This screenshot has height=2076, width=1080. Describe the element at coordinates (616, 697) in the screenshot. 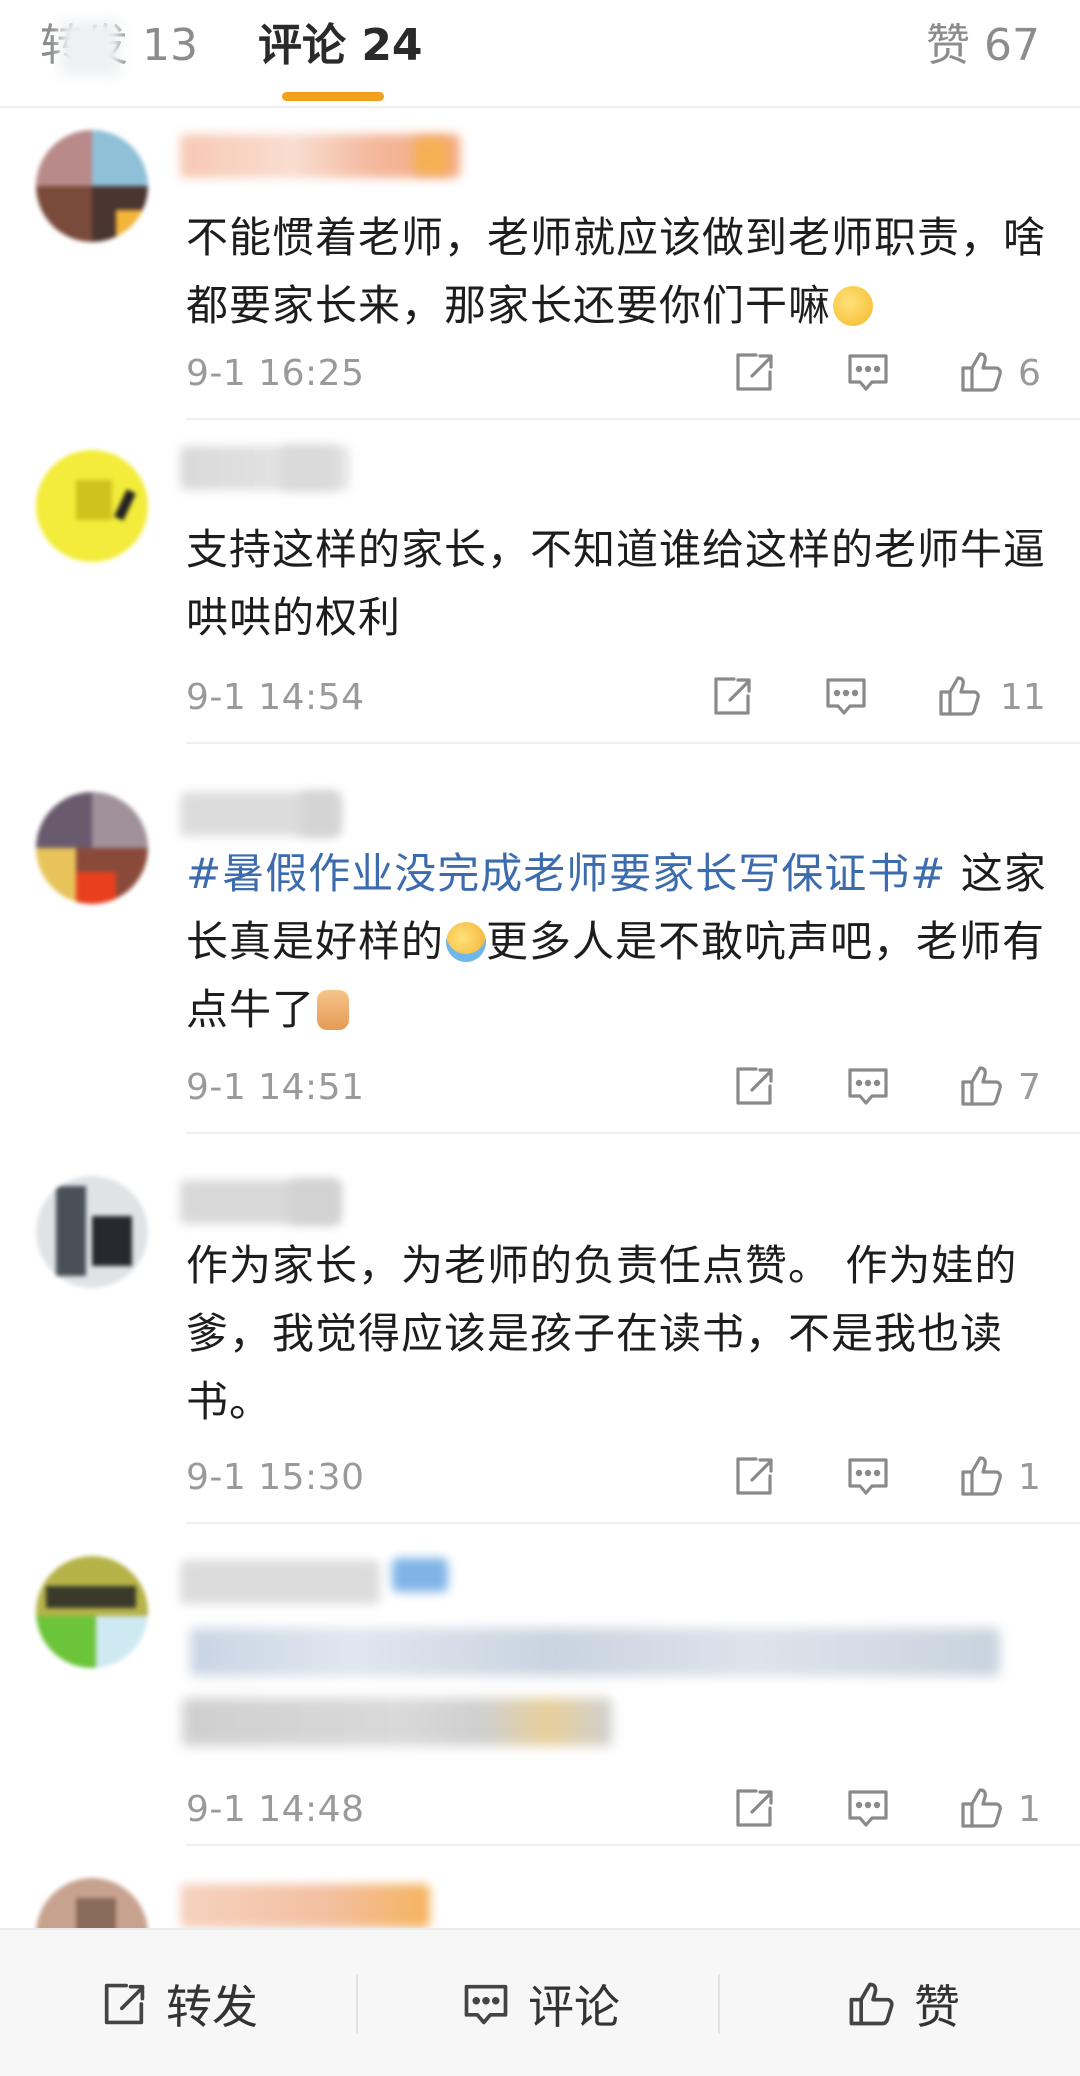

I see `comment-meta: 9-1 14:54 11` at that location.